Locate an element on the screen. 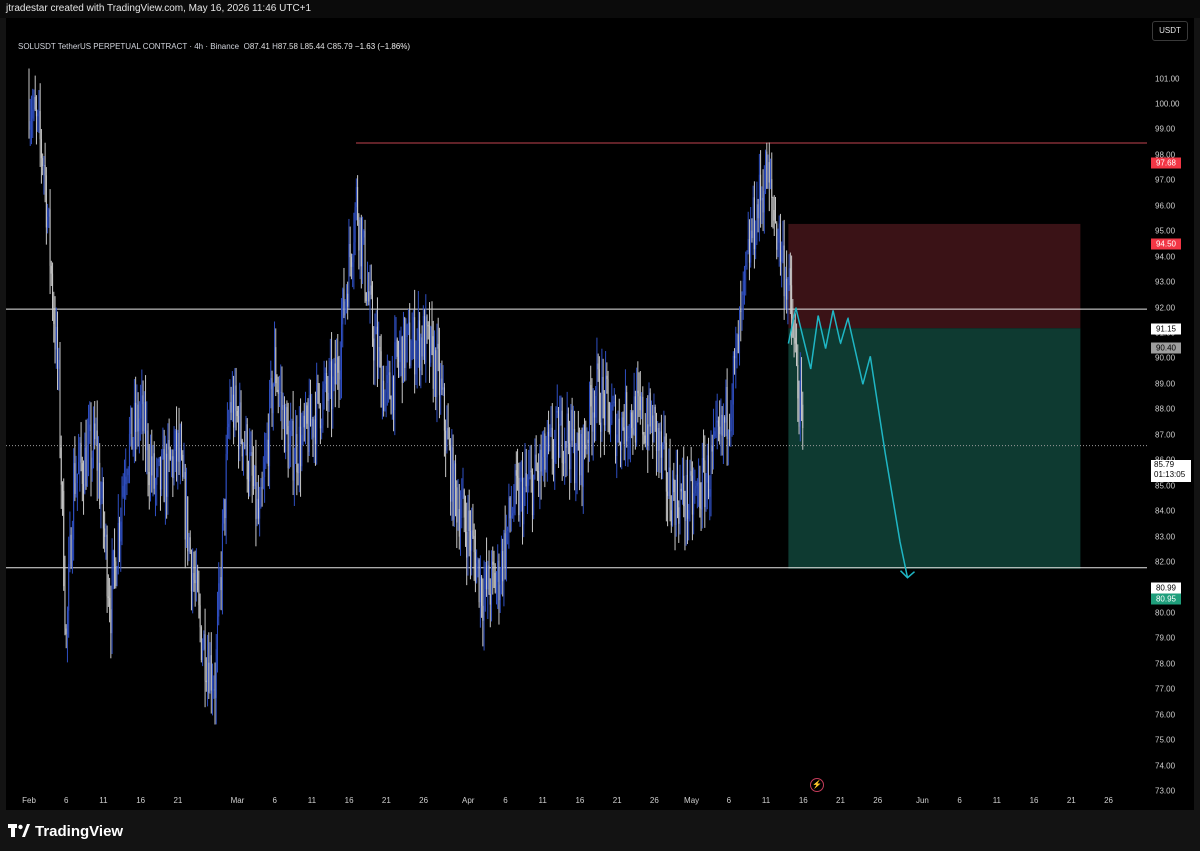  time-tick-label: Apr is located at coordinates (468, 800).